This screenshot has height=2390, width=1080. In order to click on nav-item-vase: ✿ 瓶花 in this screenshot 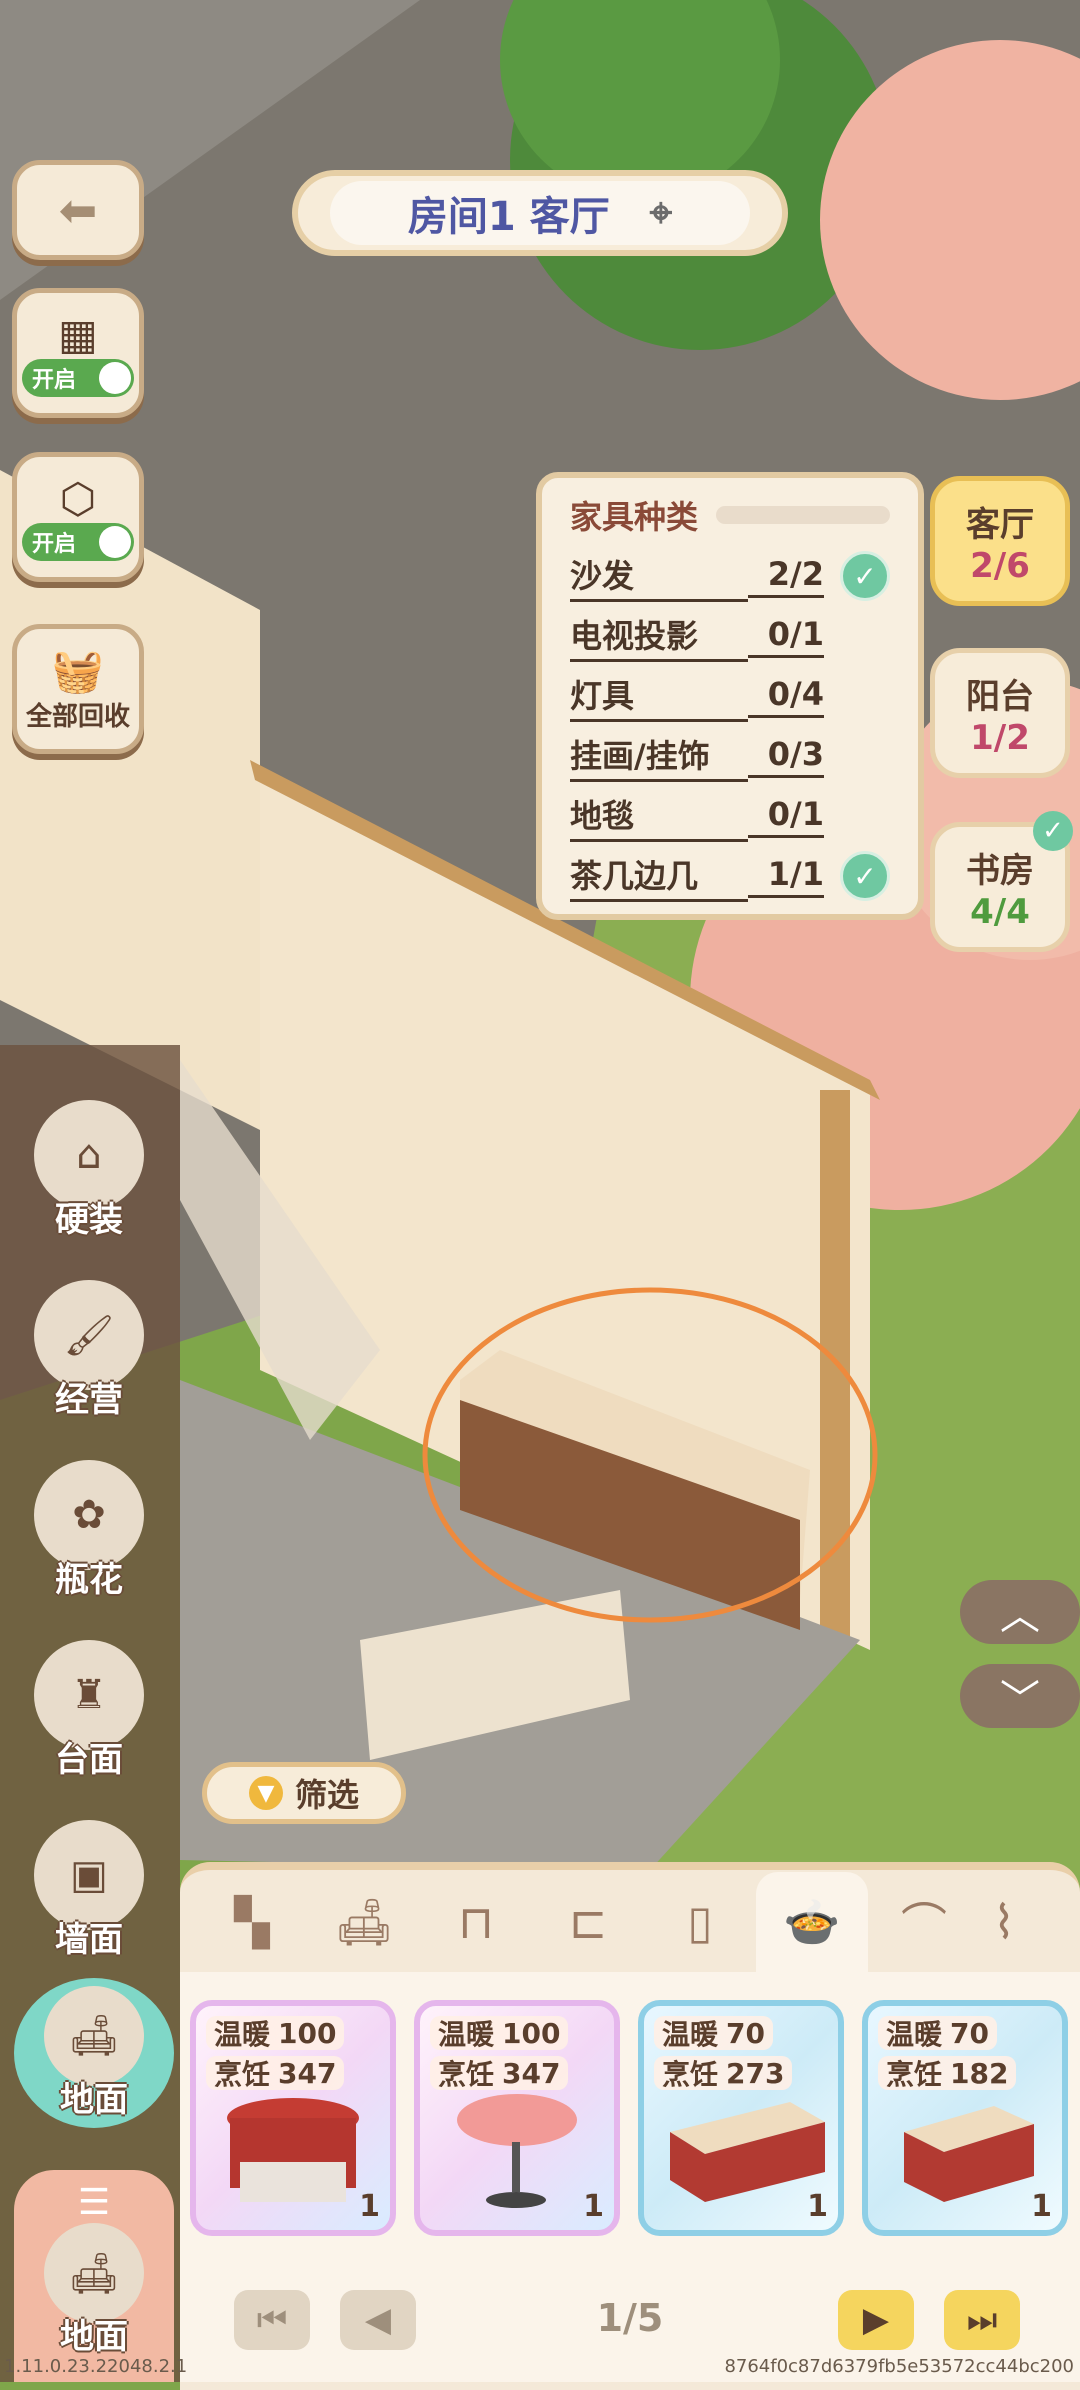, I will do `click(89, 1530)`.